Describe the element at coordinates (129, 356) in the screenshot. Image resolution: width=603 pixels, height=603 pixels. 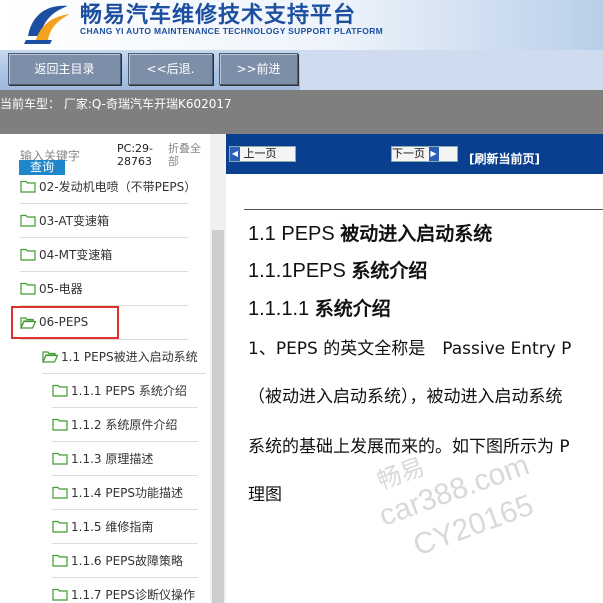
I see `tree-item-label: 1.1 PEPS被进入启动系统` at that location.